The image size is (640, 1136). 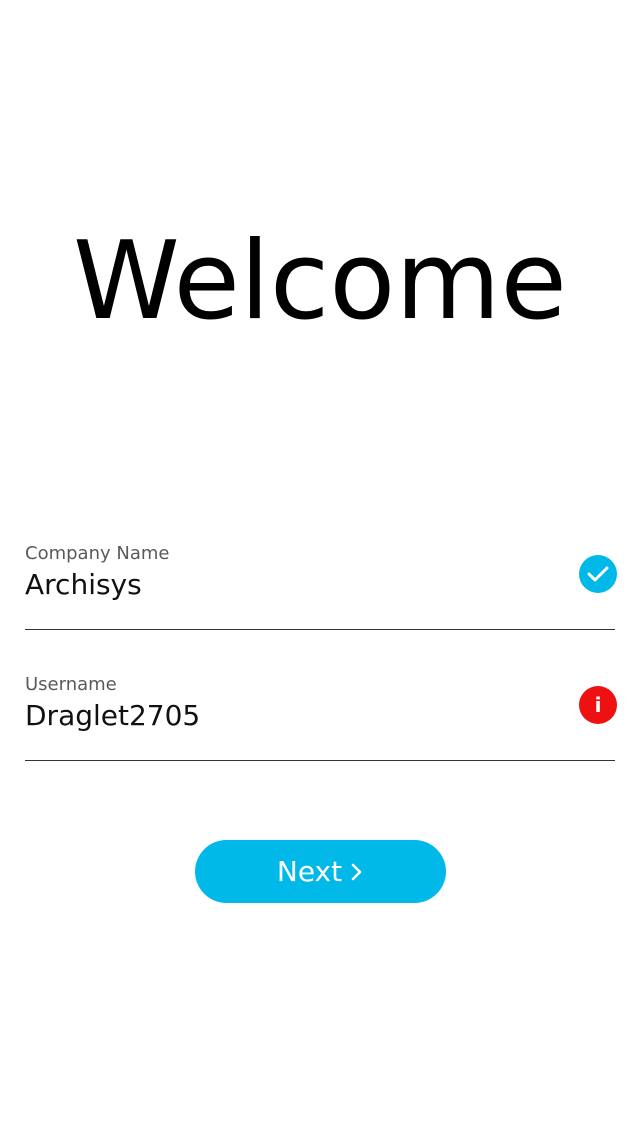 I want to click on company-name-label: Company Name, so click(x=97, y=553).